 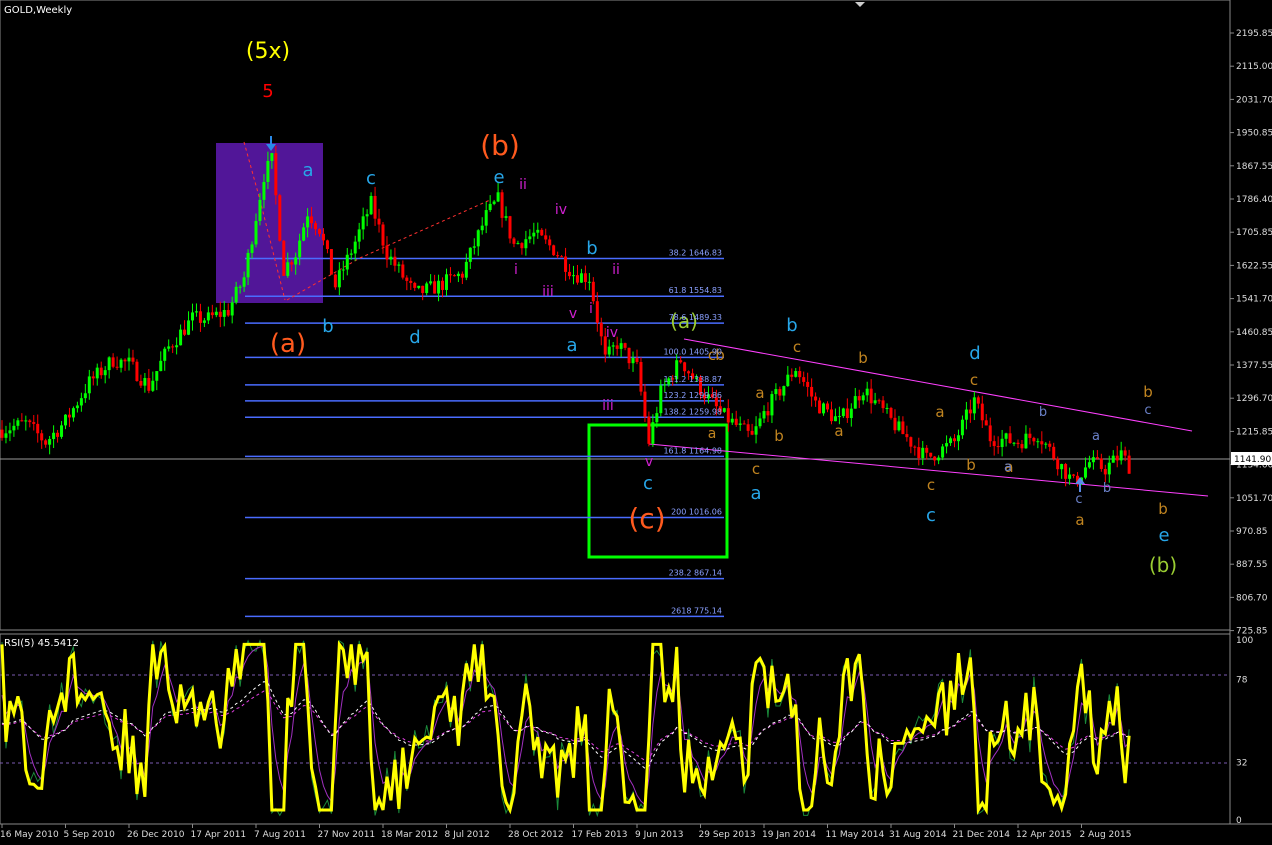 What do you see at coordinates (860, 4) in the screenshot?
I see `scroll-marker-icon` at bounding box center [860, 4].